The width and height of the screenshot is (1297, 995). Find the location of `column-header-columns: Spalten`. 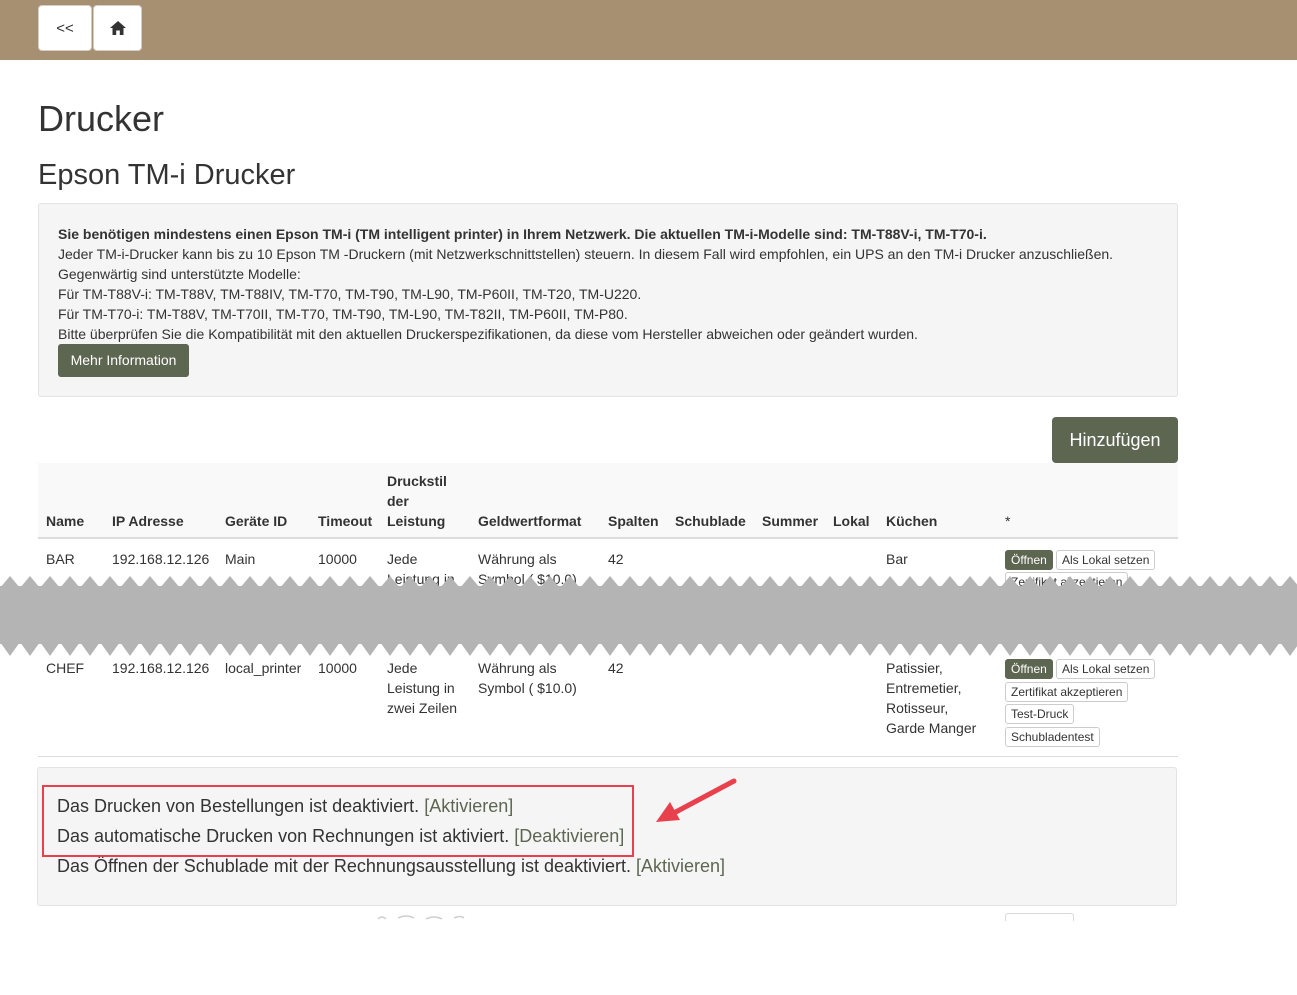

column-header-columns: Spalten is located at coordinates (633, 521).